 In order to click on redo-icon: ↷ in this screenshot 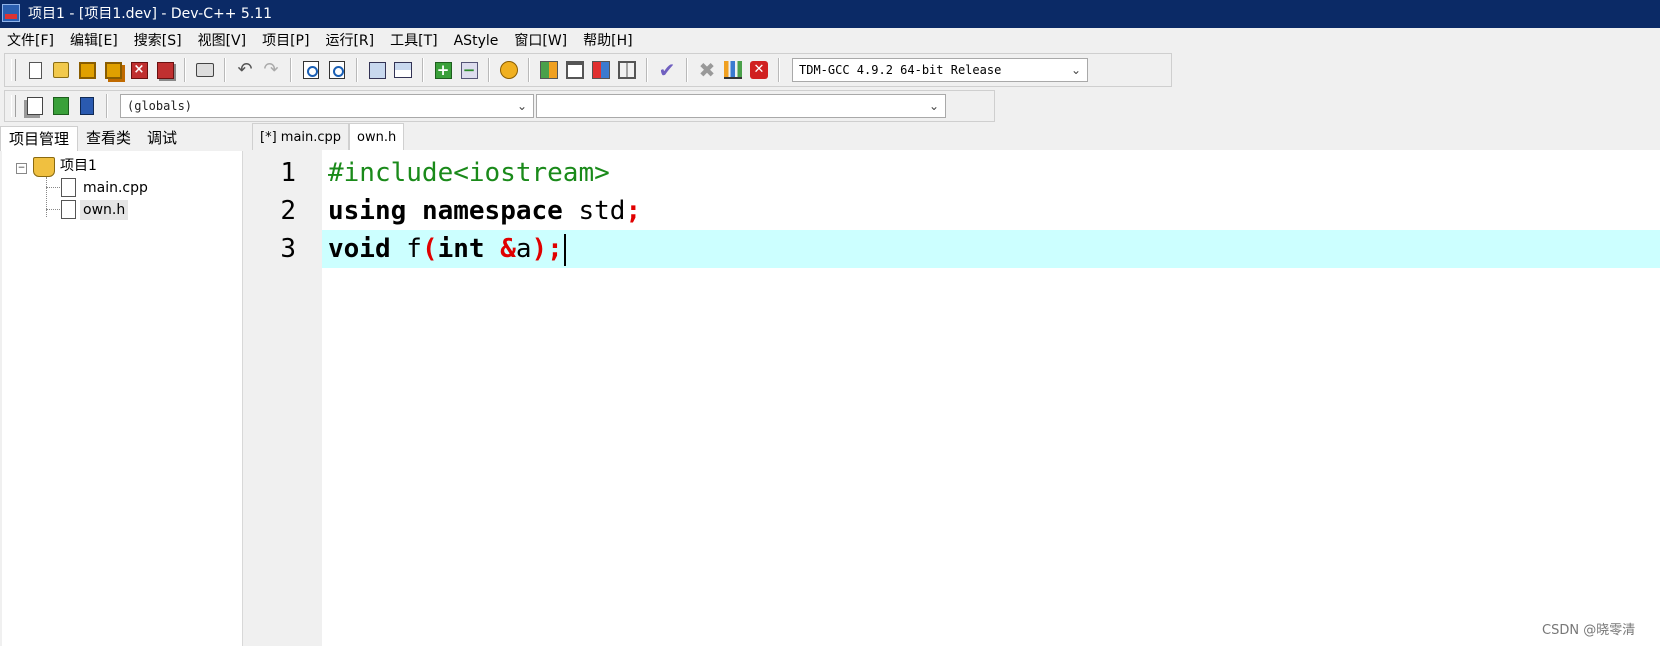, I will do `click(271, 69)`.